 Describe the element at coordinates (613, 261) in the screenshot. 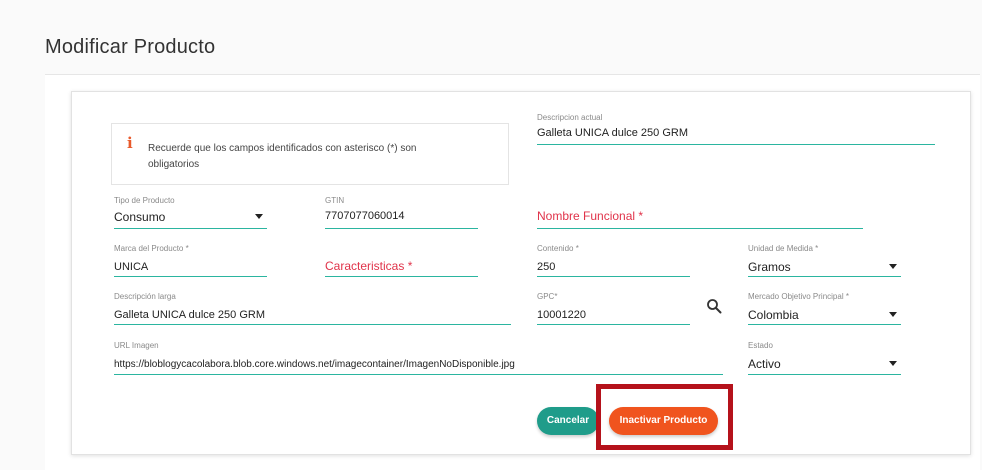

I see `content-field: Contenido * 250` at that location.